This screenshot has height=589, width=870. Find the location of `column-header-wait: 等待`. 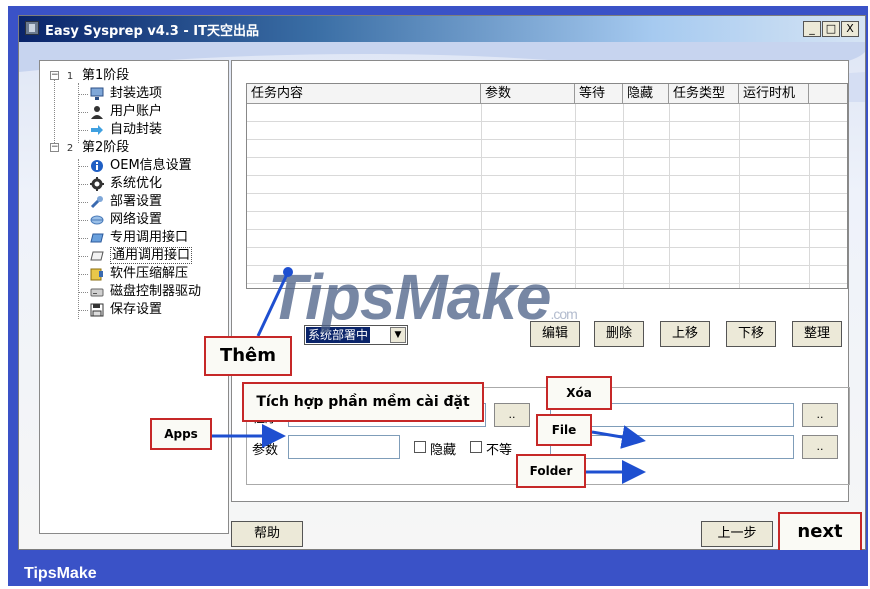

column-header-wait: 等待 is located at coordinates (599, 94).